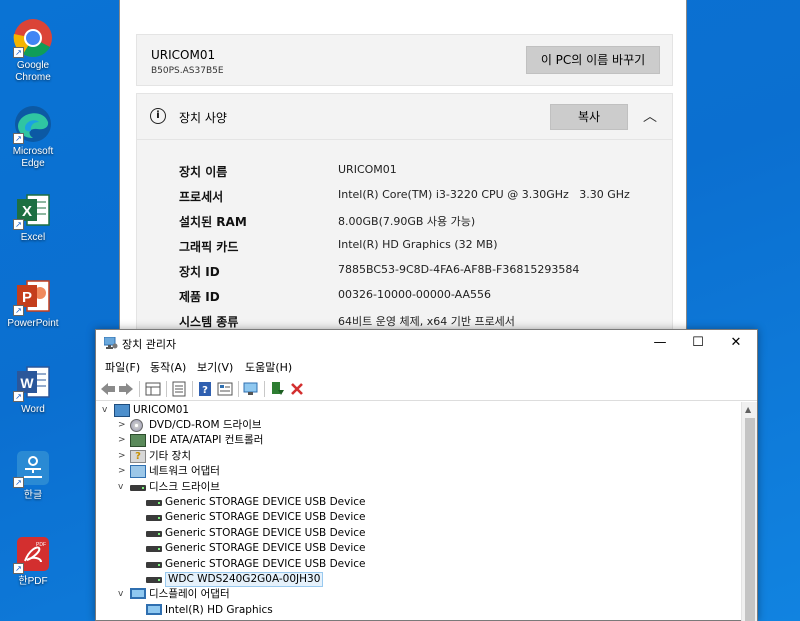 This screenshot has width=800, height=621. What do you see at coordinates (138, 441) in the screenshot?
I see `controller-icon` at bounding box center [138, 441].